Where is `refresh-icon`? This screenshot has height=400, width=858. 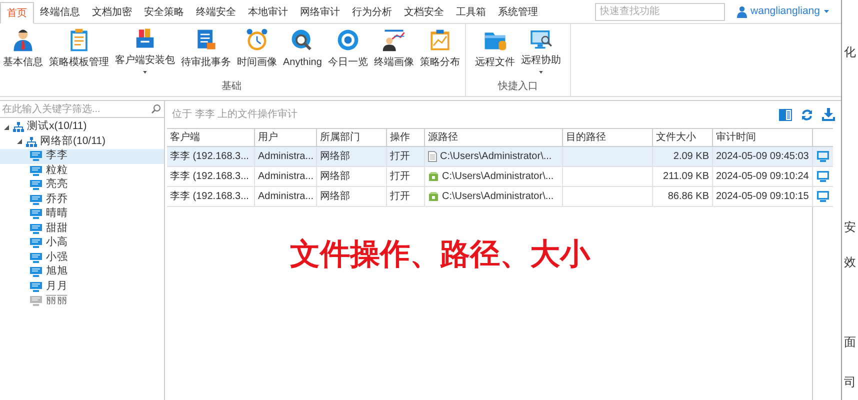 refresh-icon is located at coordinates (807, 114).